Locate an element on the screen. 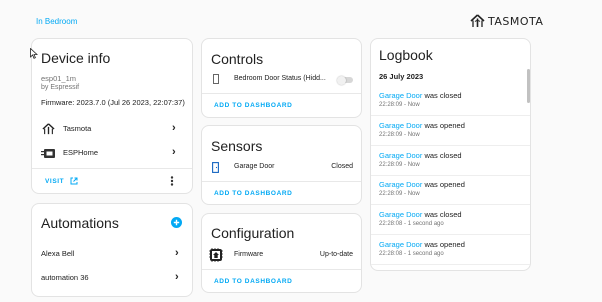 The height and width of the screenshot is (302, 602). visit-label: VISIT is located at coordinates (55, 181).